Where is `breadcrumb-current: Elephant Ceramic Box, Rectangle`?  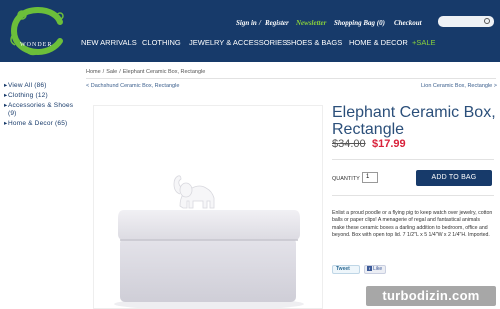 breadcrumb-current: Elephant Ceramic Box, Rectangle is located at coordinates (164, 72).